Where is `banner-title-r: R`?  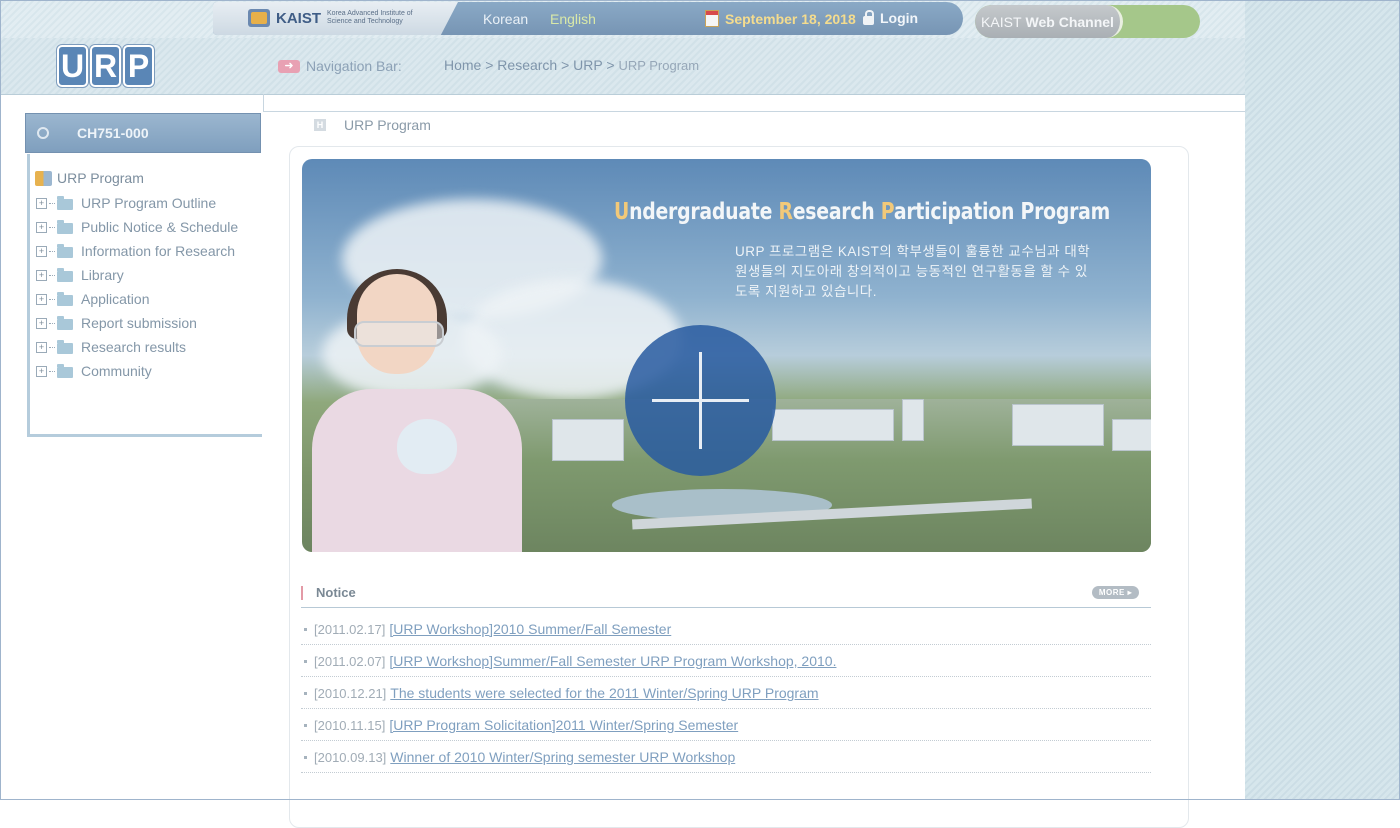
banner-title-r: R is located at coordinates (785, 212).